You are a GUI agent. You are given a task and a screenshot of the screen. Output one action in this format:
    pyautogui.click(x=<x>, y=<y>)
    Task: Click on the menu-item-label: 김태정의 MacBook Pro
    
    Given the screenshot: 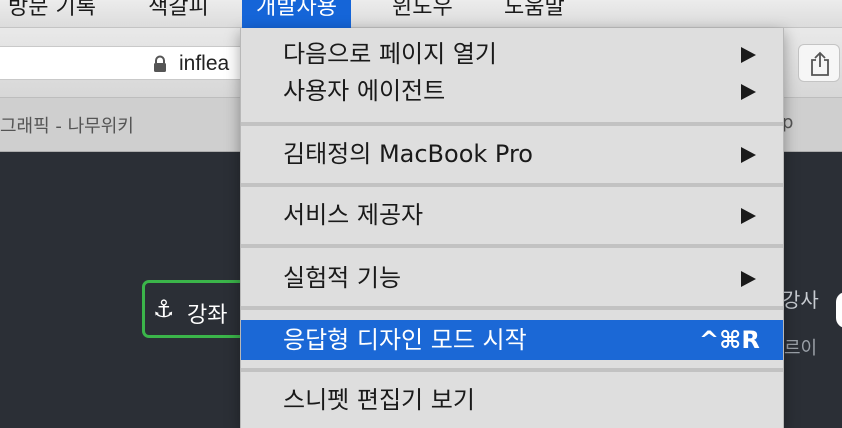 What is the action you would take?
    pyautogui.click(x=408, y=154)
    